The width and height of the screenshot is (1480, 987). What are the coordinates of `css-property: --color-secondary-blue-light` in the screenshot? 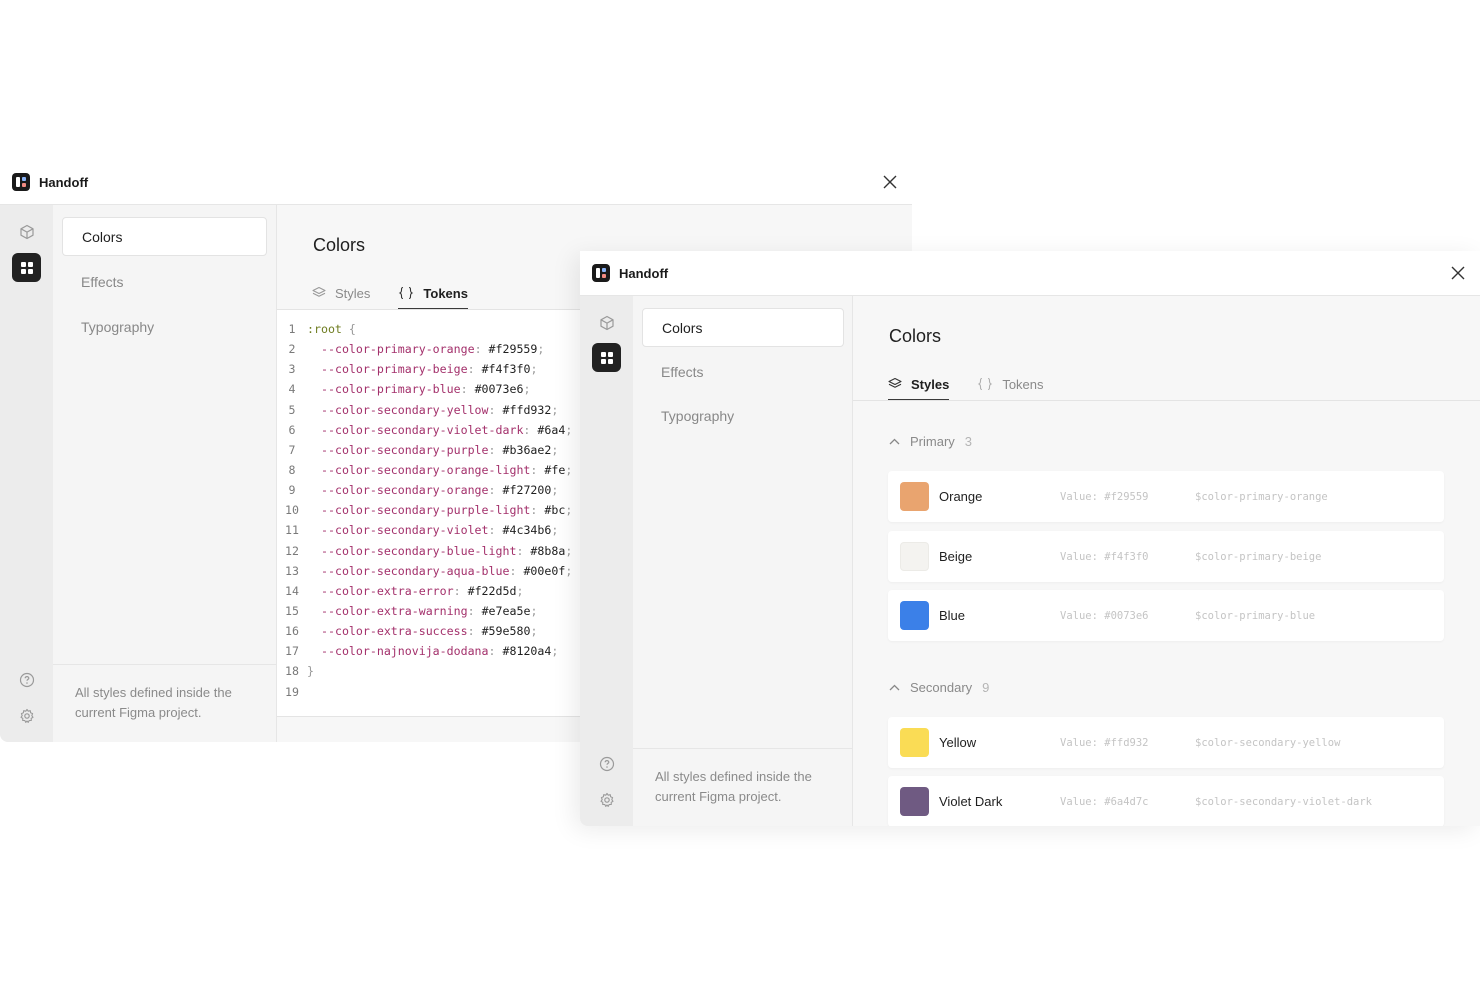 It's located at (419, 550).